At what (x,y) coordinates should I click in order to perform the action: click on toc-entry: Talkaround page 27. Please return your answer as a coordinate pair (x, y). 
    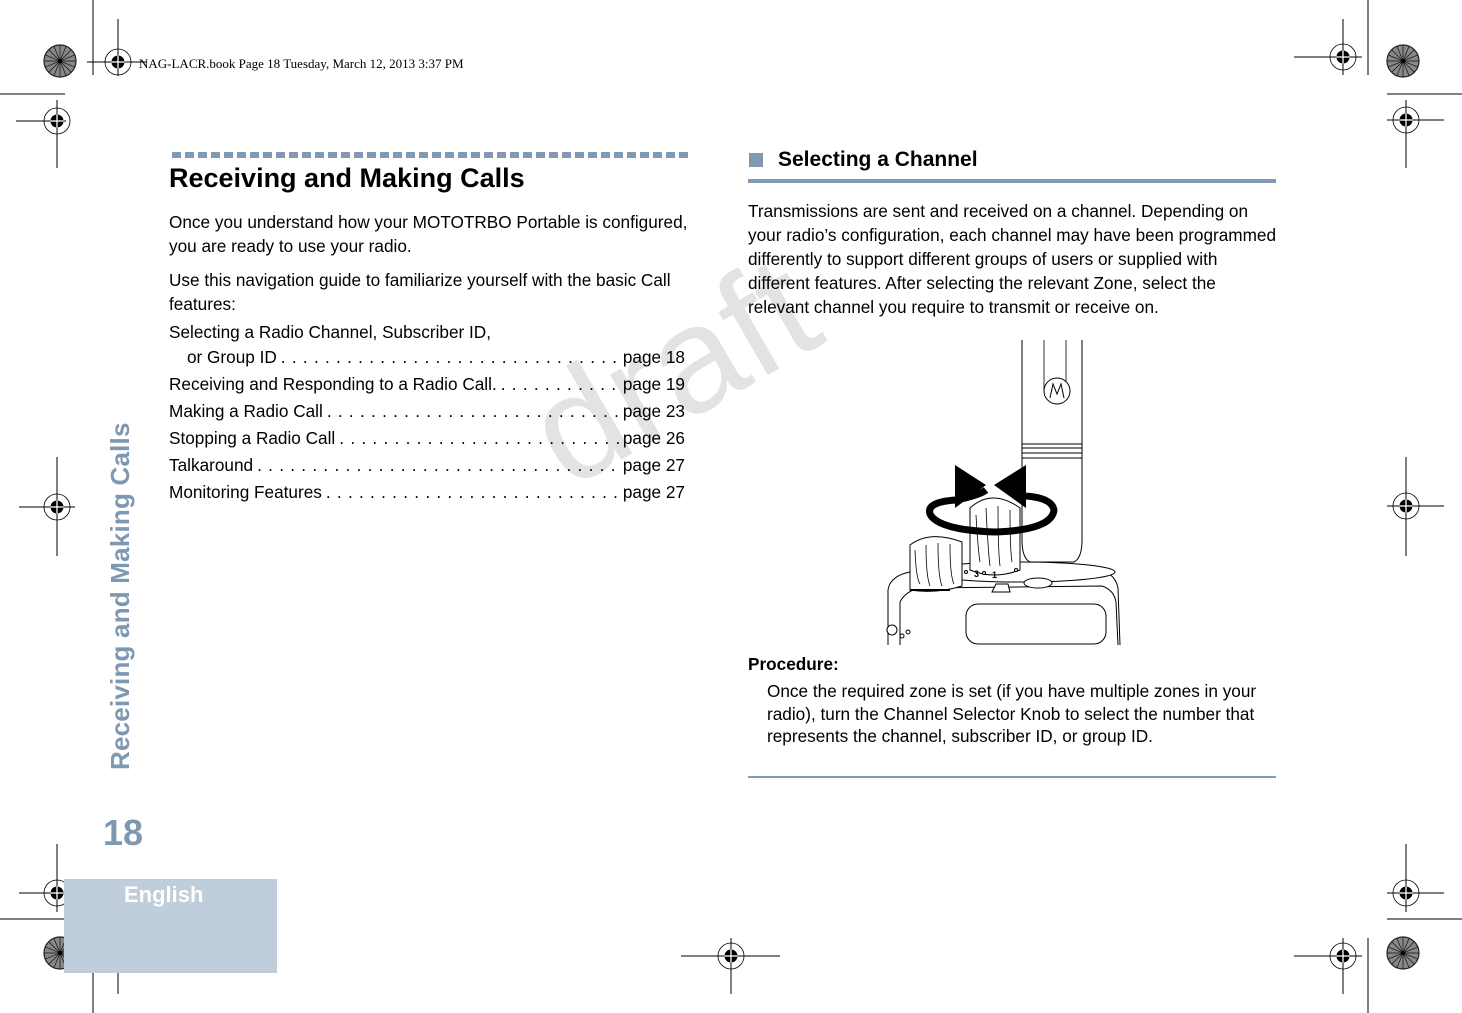
    Looking at the image, I should click on (427, 465).